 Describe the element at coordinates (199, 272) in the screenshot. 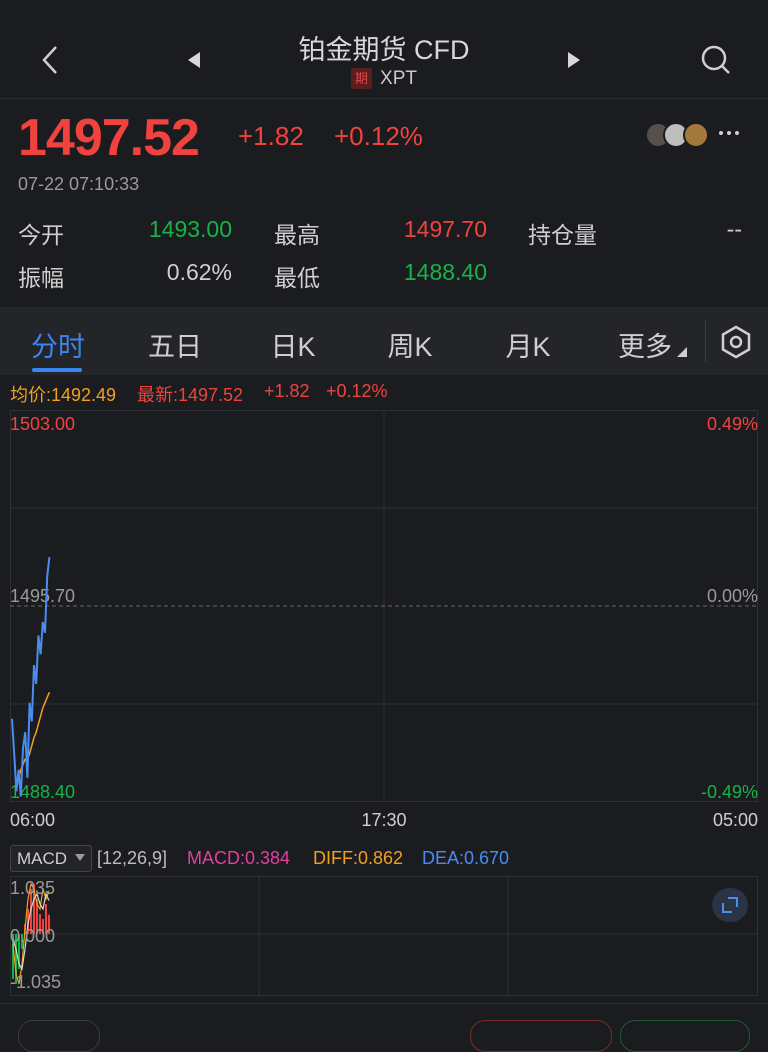

I see `amplitude-value: 0.62%` at that location.